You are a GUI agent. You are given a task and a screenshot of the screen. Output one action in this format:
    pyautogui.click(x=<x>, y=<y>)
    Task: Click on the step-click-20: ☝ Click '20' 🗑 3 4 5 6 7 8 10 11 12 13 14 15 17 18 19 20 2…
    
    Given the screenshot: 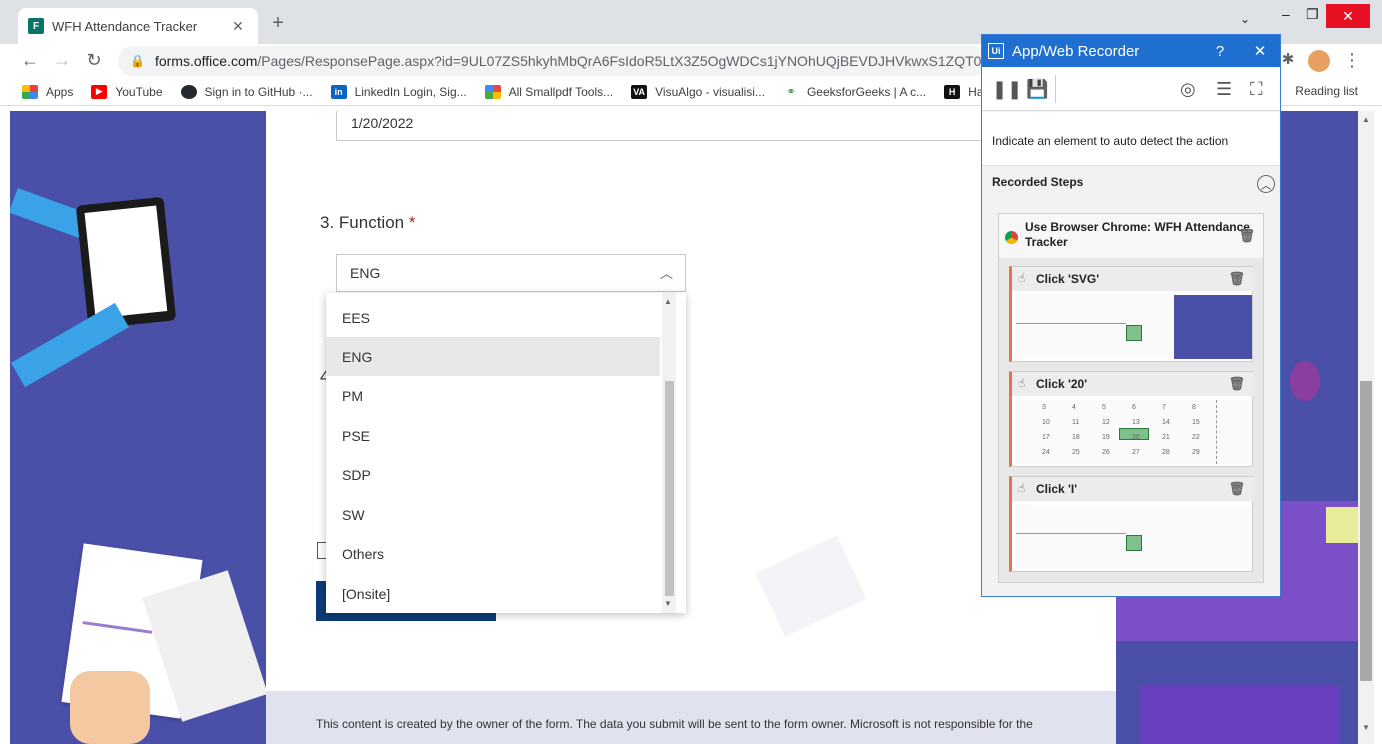 What is the action you would take?
    pyautogui.click(x=1131, y=419)
    